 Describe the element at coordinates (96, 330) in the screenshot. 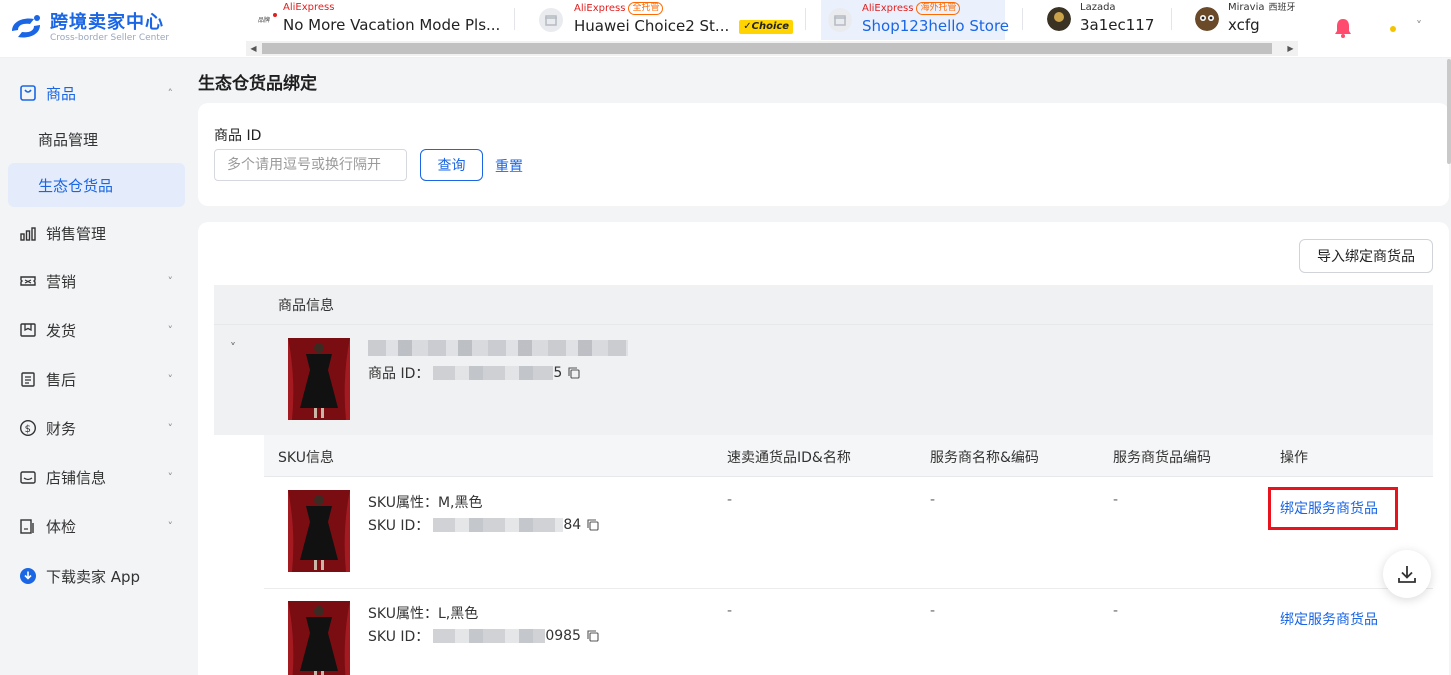

I see `sidebar-item-shipping: 发货 ˅` at that location.